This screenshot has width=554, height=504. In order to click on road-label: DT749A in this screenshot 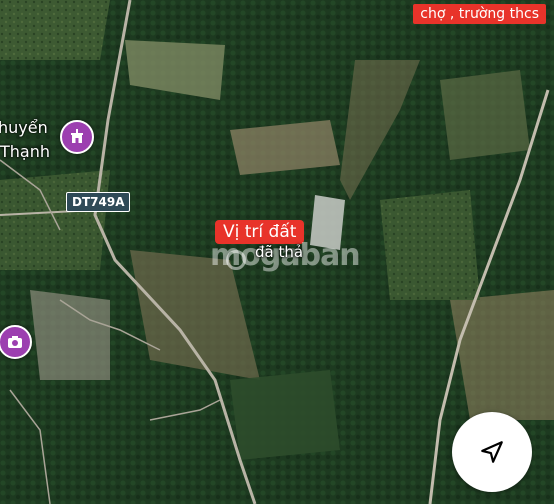, I will do `click(98, 202)`.